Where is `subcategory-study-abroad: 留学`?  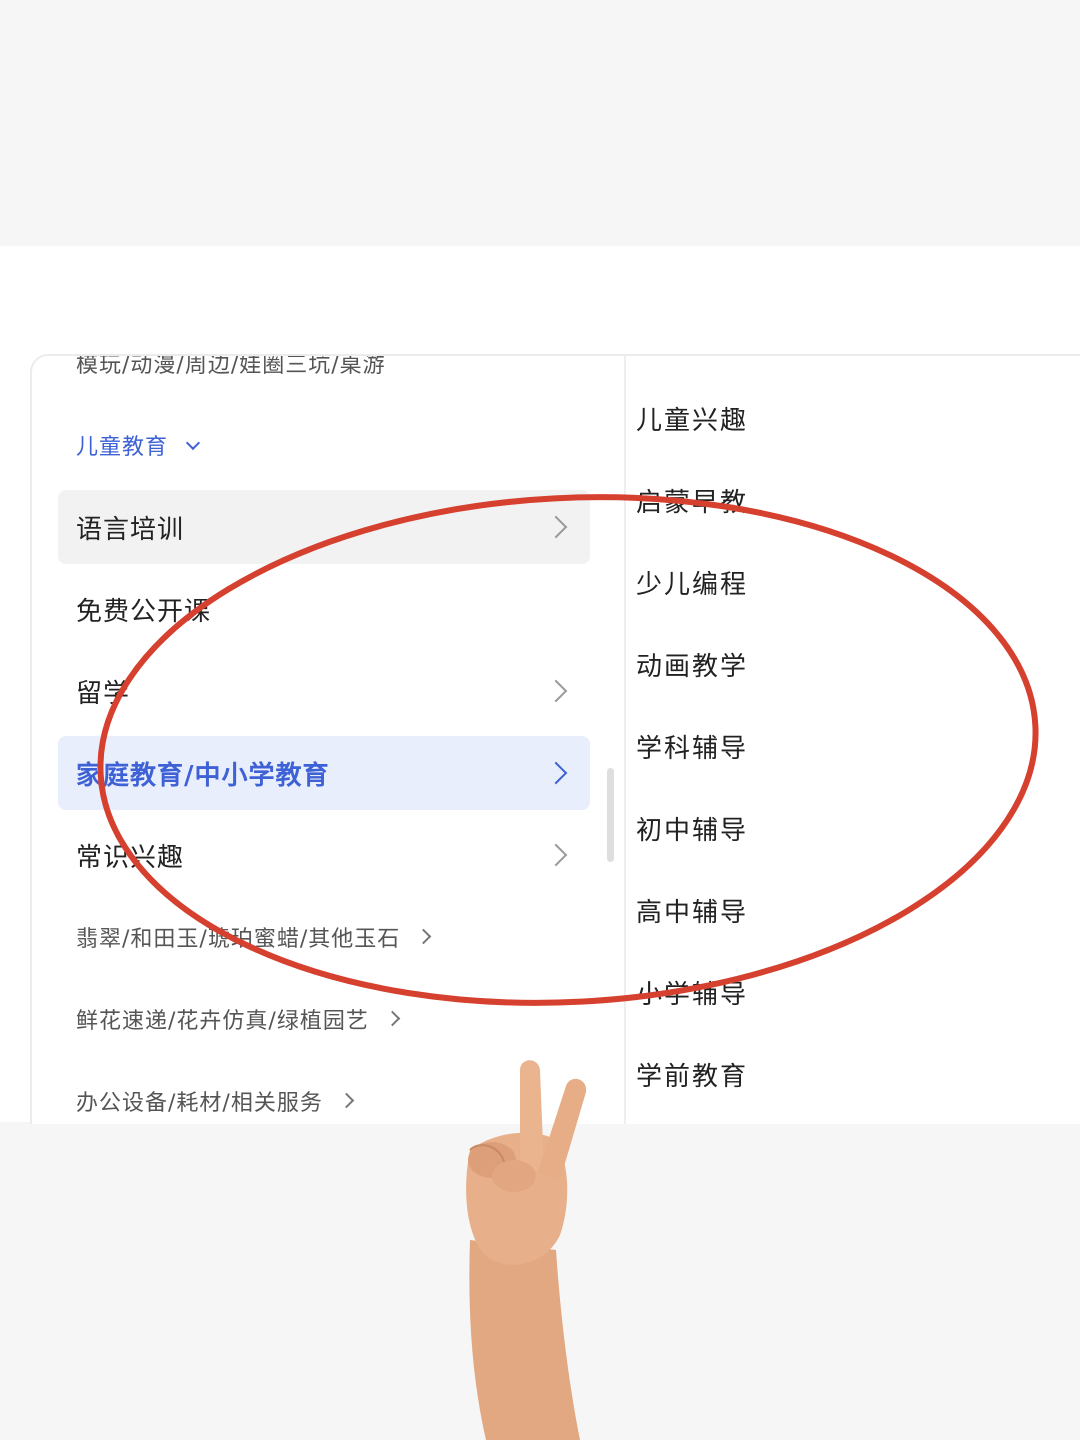
subcategory-study-abroad: 留学 is located at coordinates (324, 691).